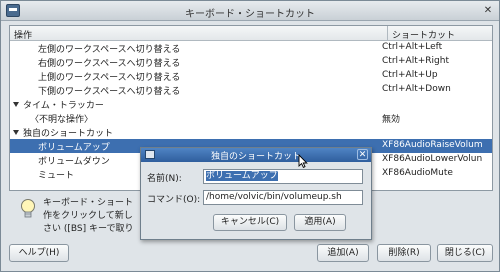 The image size is (500, 272). Describe the element at coordinates (251, 90) in the screenshot. I see `list-row-workspace-down: 下側のワークスペースへ切り替える Ctrl+Alt+Down` at that location.